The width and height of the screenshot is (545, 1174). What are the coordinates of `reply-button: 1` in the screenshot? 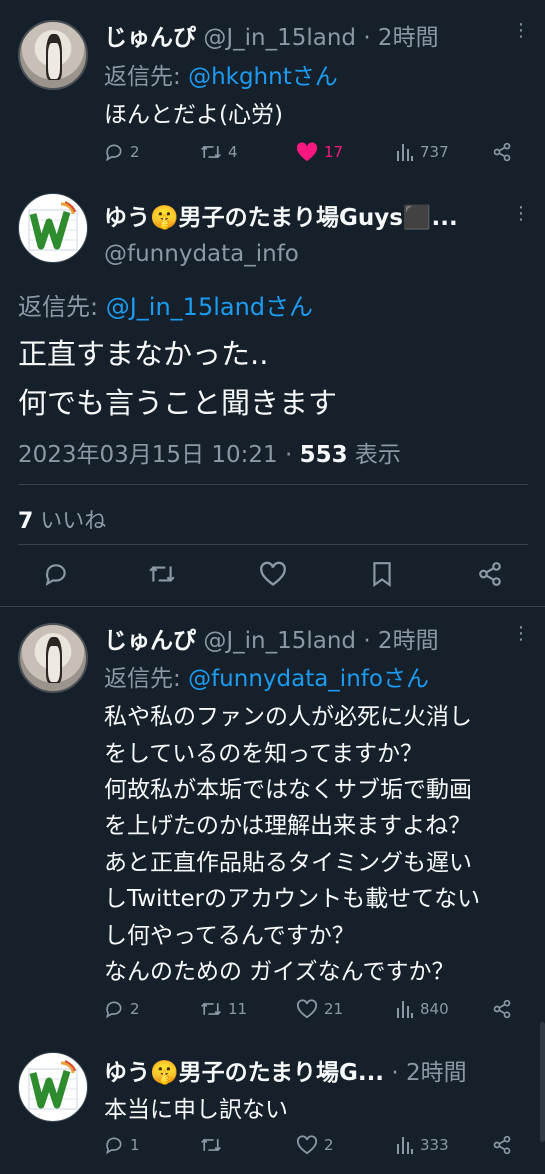 It's located at (122, 1145).